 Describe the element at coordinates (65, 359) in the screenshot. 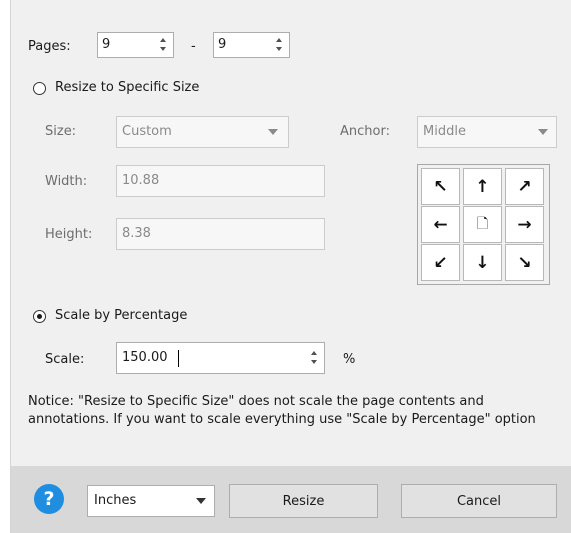

I see `scale-label: Scale:` at that location.